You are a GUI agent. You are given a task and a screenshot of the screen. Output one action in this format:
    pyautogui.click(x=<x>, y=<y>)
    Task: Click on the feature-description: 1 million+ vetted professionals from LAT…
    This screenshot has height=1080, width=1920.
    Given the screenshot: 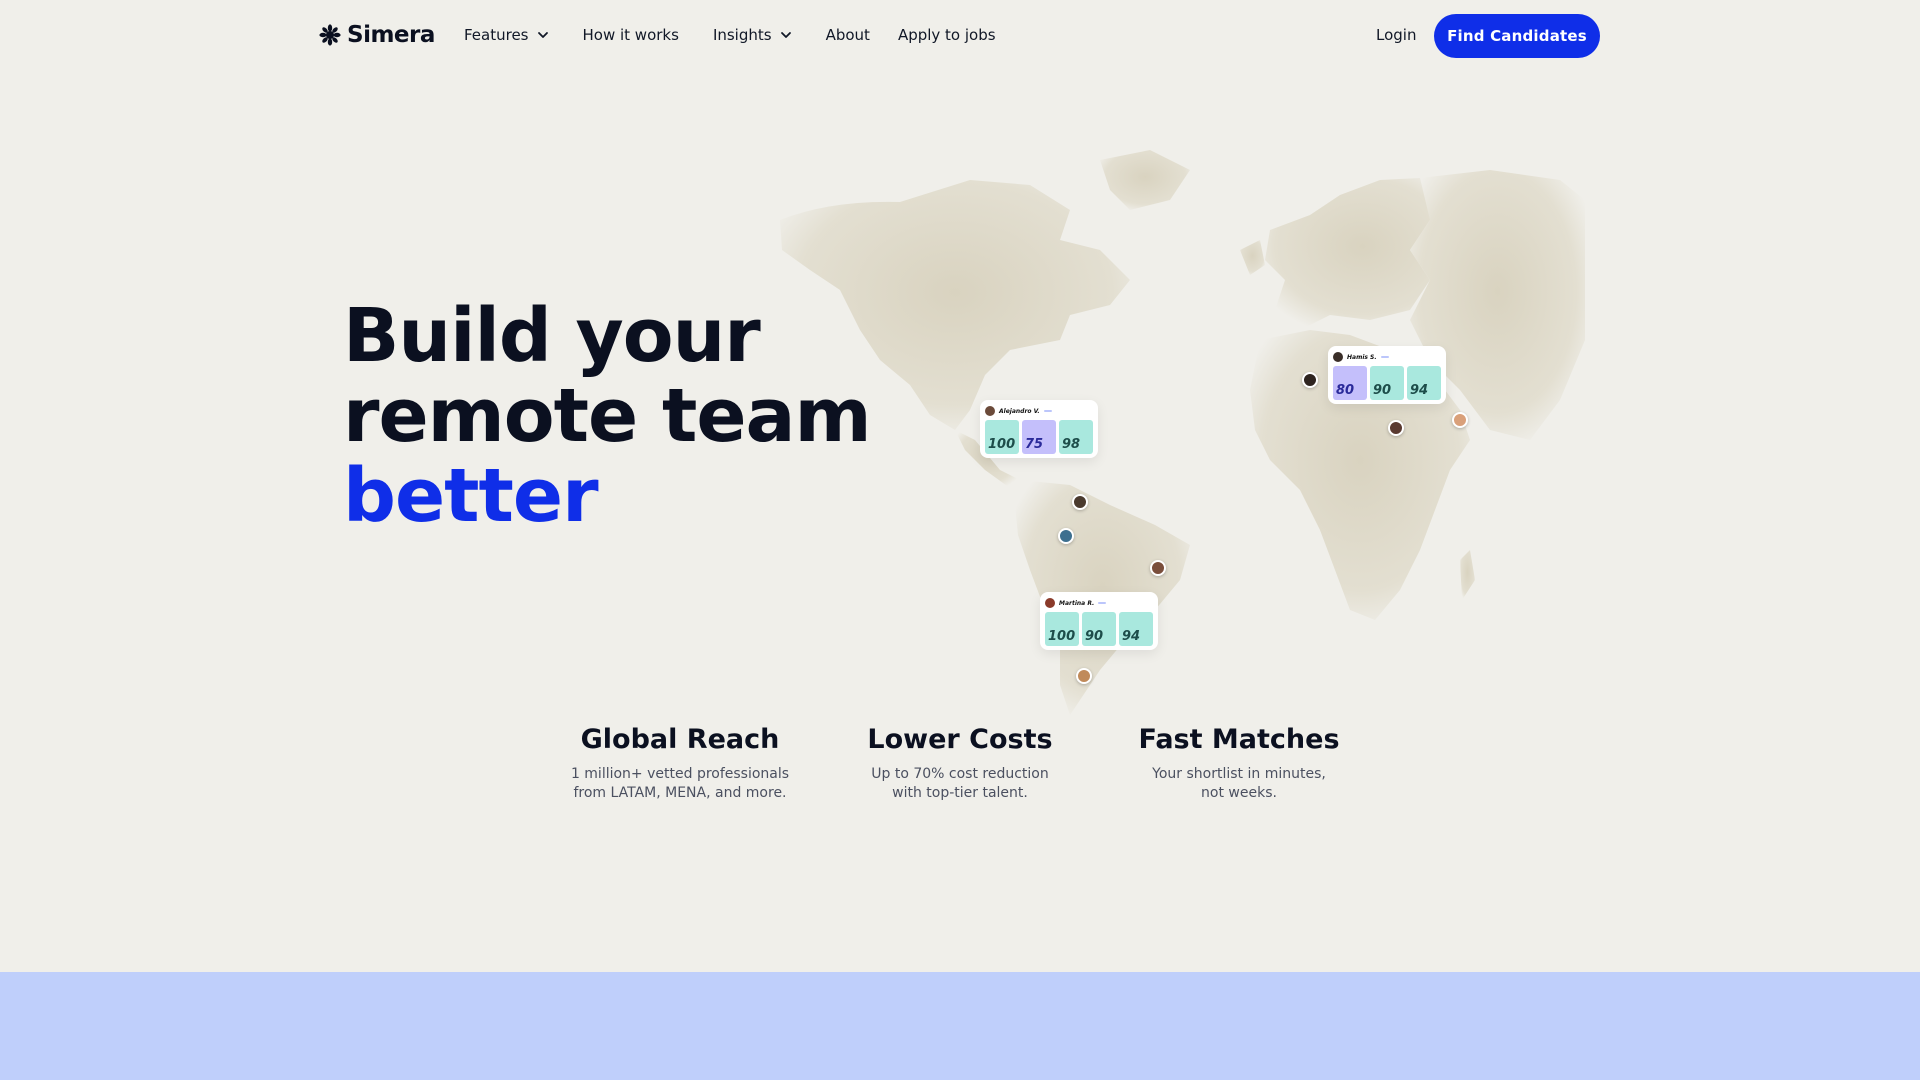 What is the action you would take?
    pyautogui.click(x=680, y=783)
    